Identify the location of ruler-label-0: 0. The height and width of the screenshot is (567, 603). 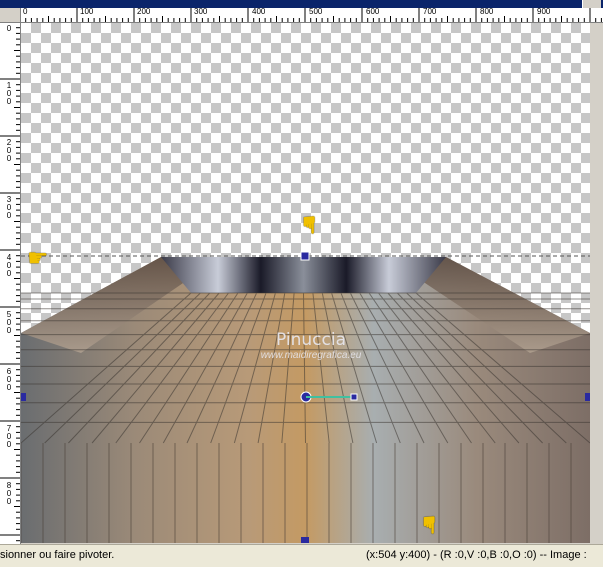
(25, 12).